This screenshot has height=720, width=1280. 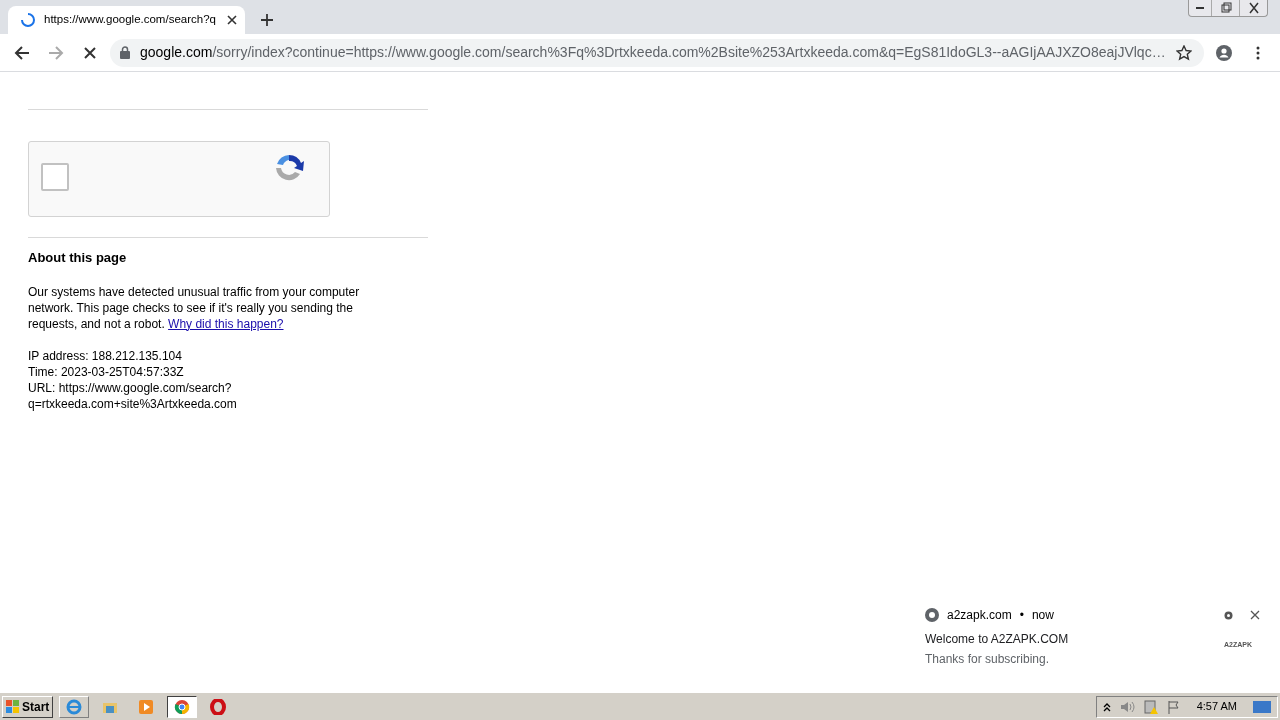 I want to click on stop-icon, so click(x=90, y=52).